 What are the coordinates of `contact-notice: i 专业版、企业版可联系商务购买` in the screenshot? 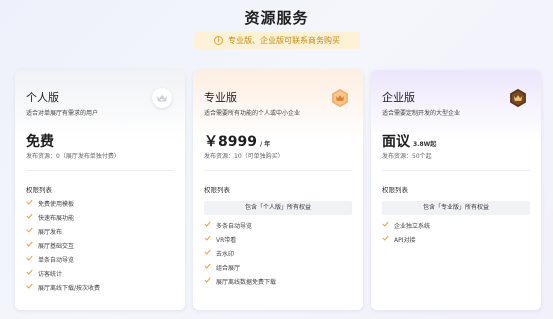 It's located at (277, 40).